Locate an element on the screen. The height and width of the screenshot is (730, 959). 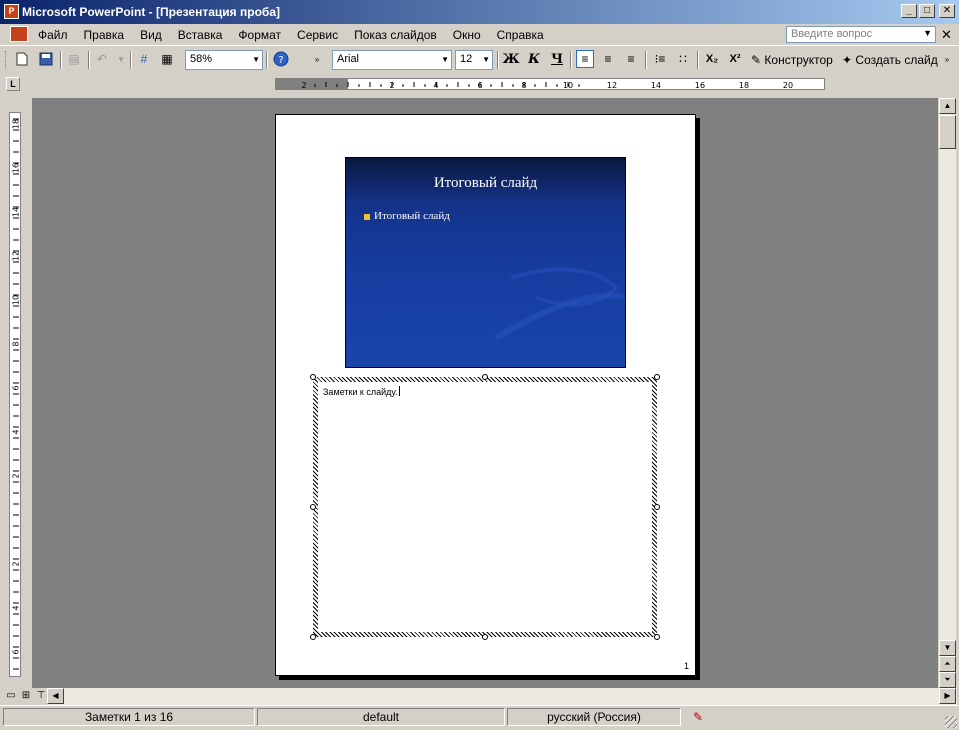
toolbar-gripper is located at coordinates (7, 60).